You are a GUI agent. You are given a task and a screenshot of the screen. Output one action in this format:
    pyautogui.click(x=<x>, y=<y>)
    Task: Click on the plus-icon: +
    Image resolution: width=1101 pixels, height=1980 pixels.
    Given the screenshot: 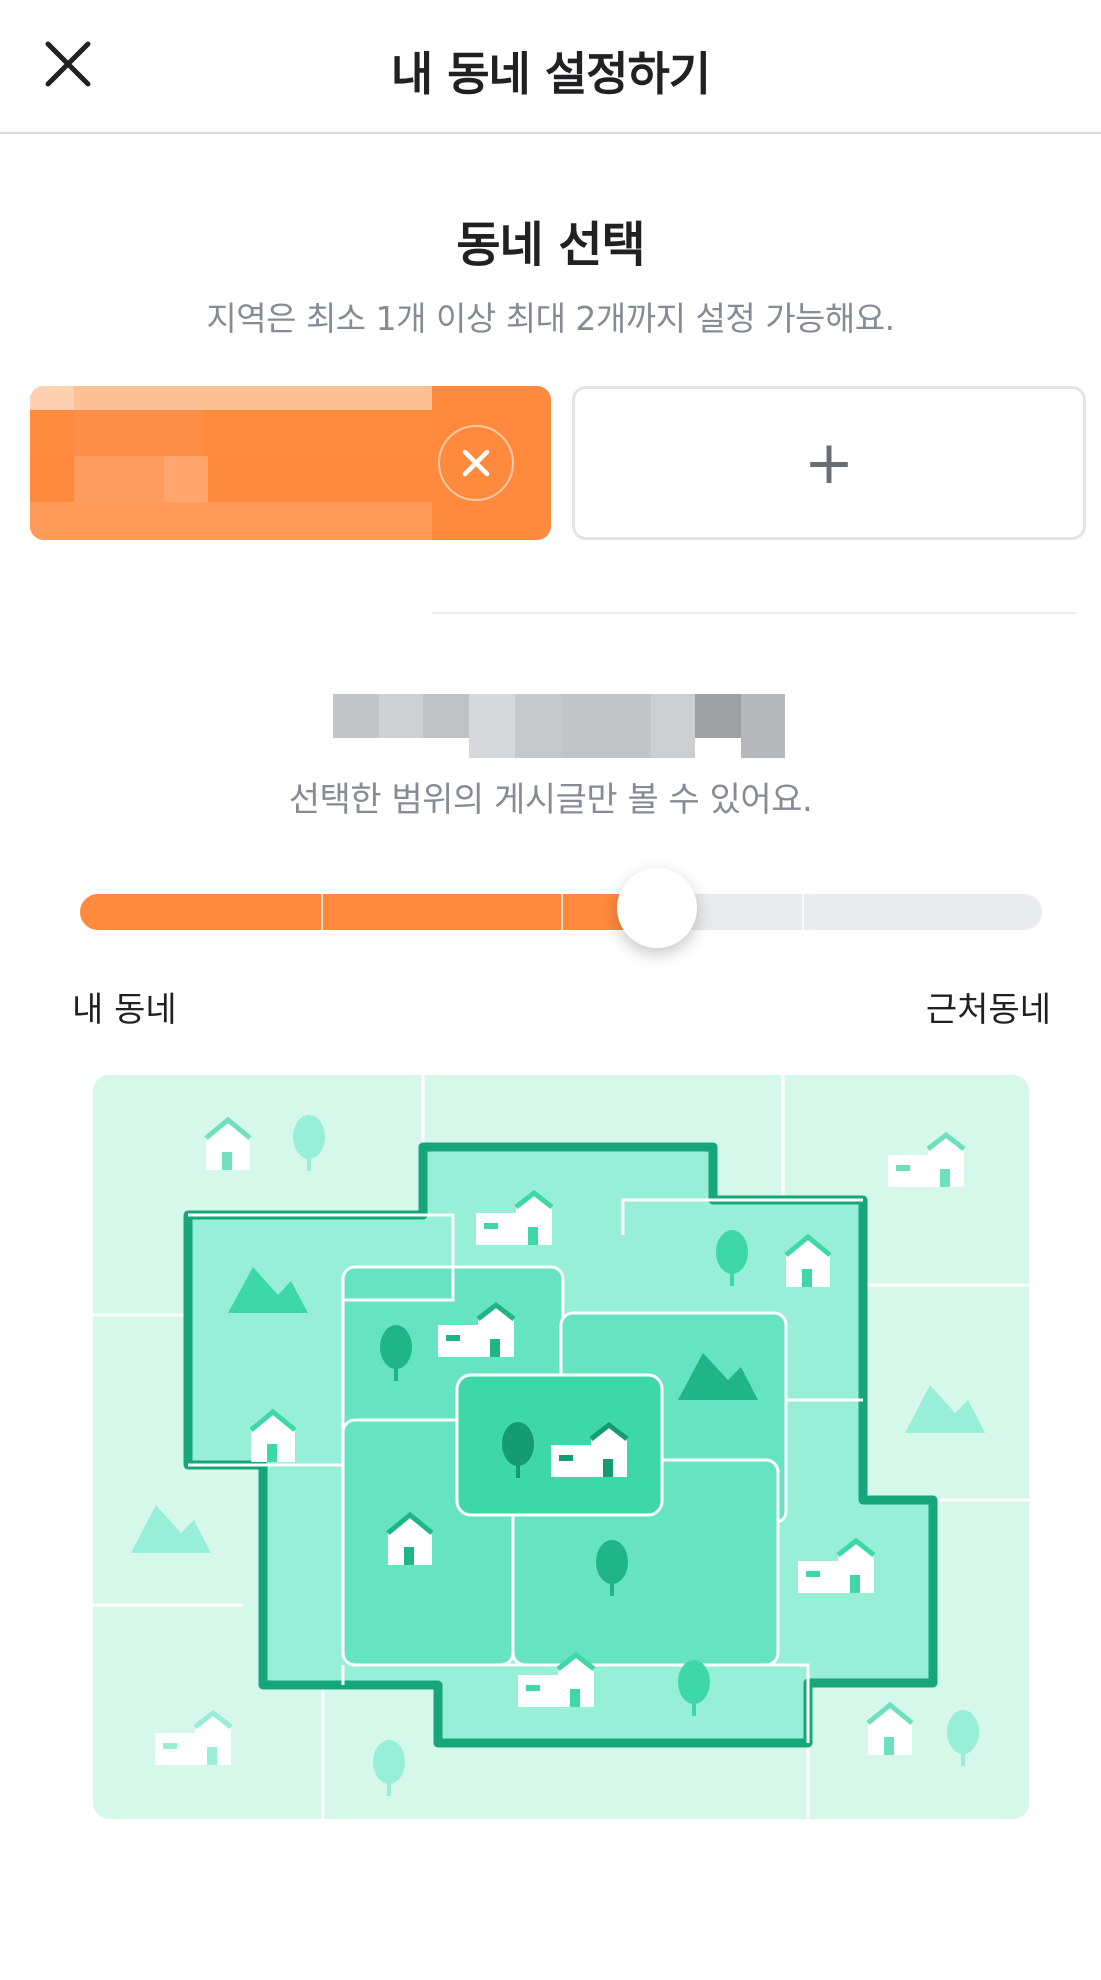 What is the action you would take?
    pyautogui.click(x=829, y=463)
    